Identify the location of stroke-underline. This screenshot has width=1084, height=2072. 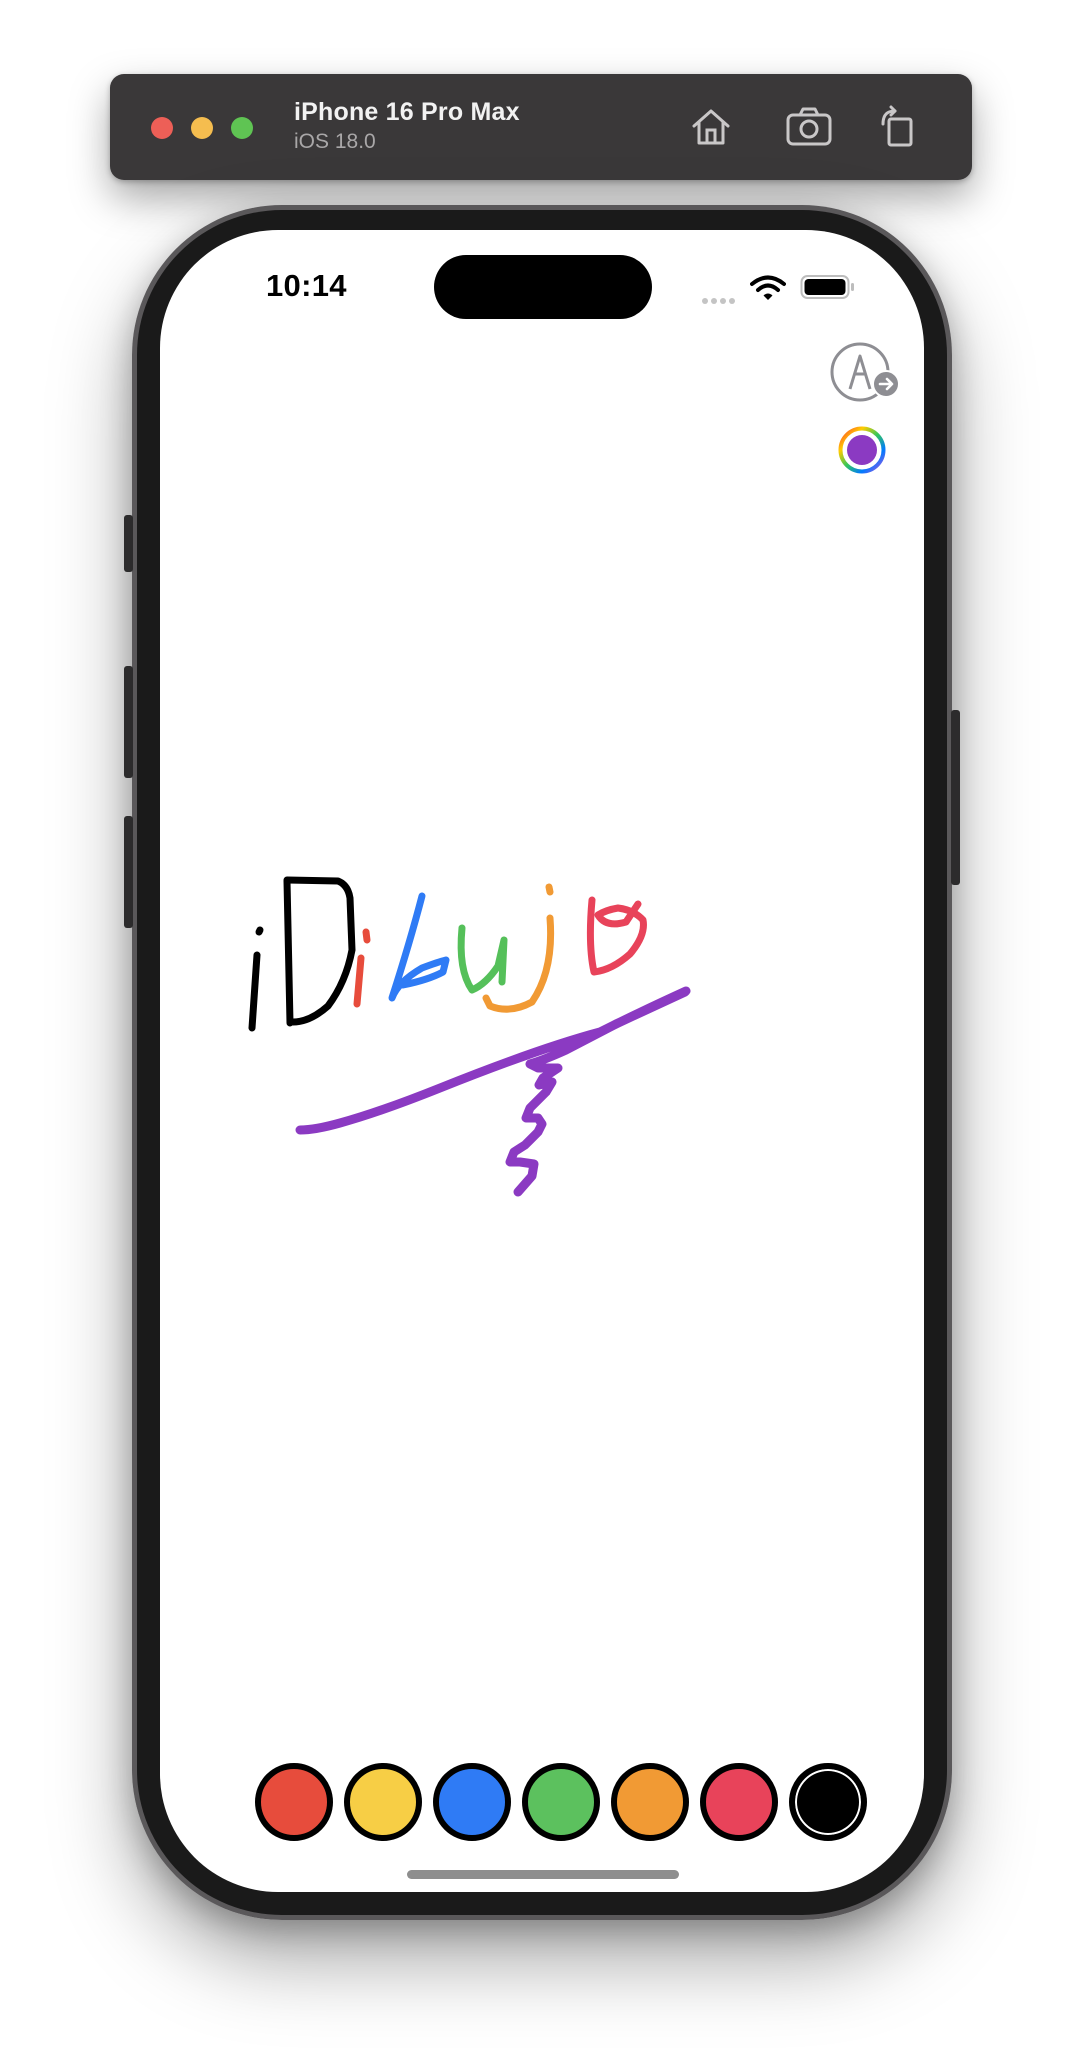
(493, 1091).